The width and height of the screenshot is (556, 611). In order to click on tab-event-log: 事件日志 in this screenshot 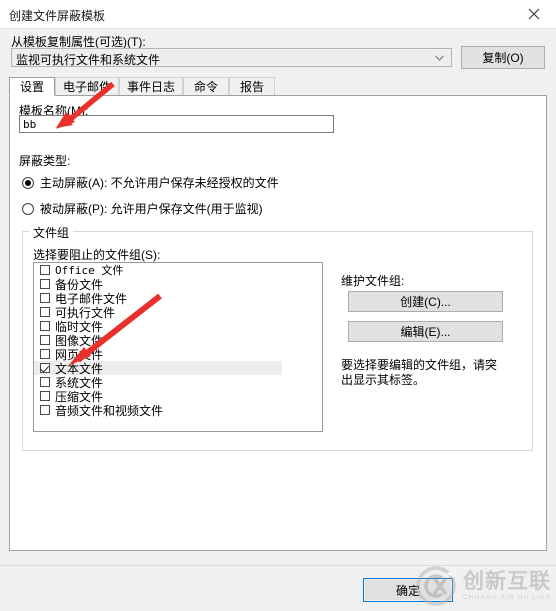, I will do `click(151, 86)`.